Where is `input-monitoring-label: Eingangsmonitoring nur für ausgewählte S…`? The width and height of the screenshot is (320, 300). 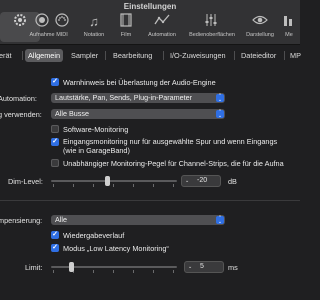 input-monitoring-label: Eingangsmonitoring nur für ausgewählte S… is located at coordinates (170, 141).